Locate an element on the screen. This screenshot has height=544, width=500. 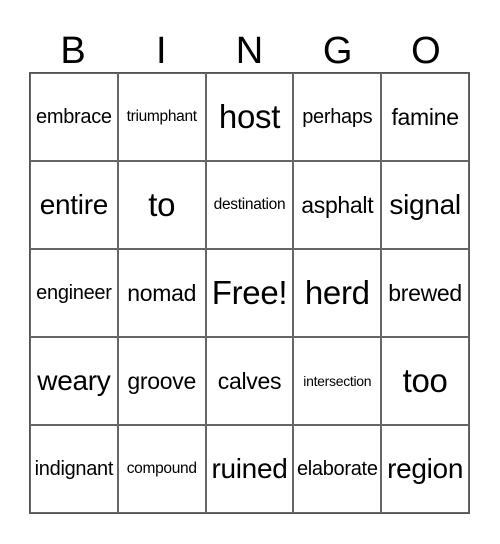
bingo-cell: region is located at coordinates (425, 469).